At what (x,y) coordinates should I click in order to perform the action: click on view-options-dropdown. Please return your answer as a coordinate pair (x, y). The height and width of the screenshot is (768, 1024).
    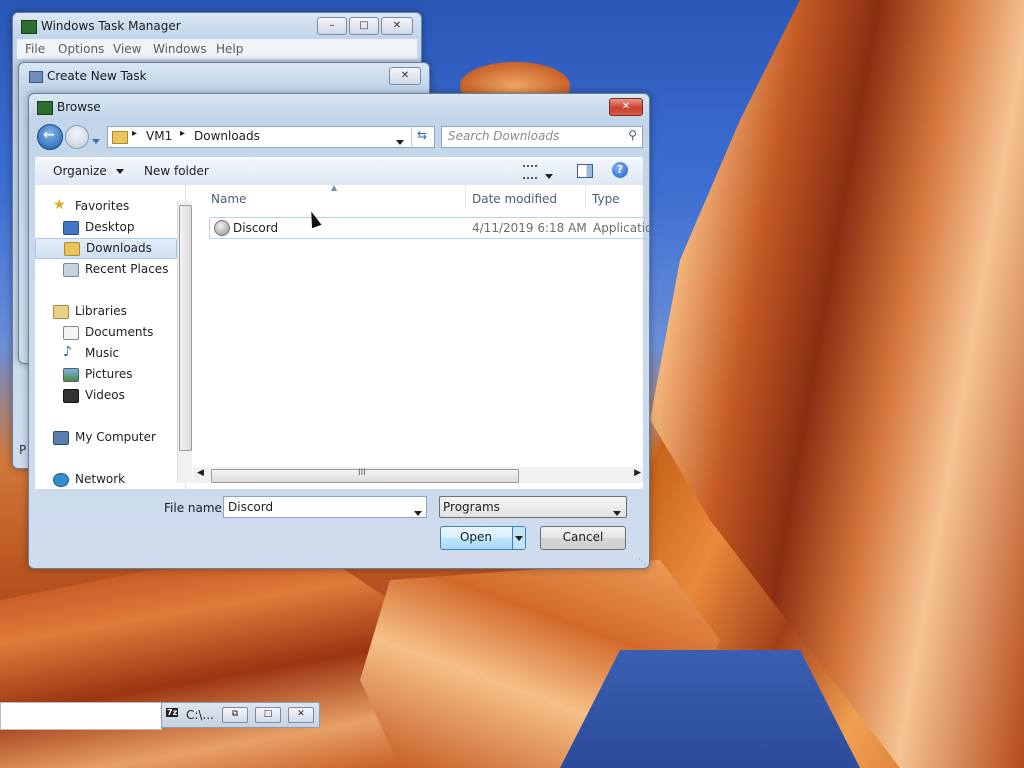
    Looking at the image, I should click on (549, 175).